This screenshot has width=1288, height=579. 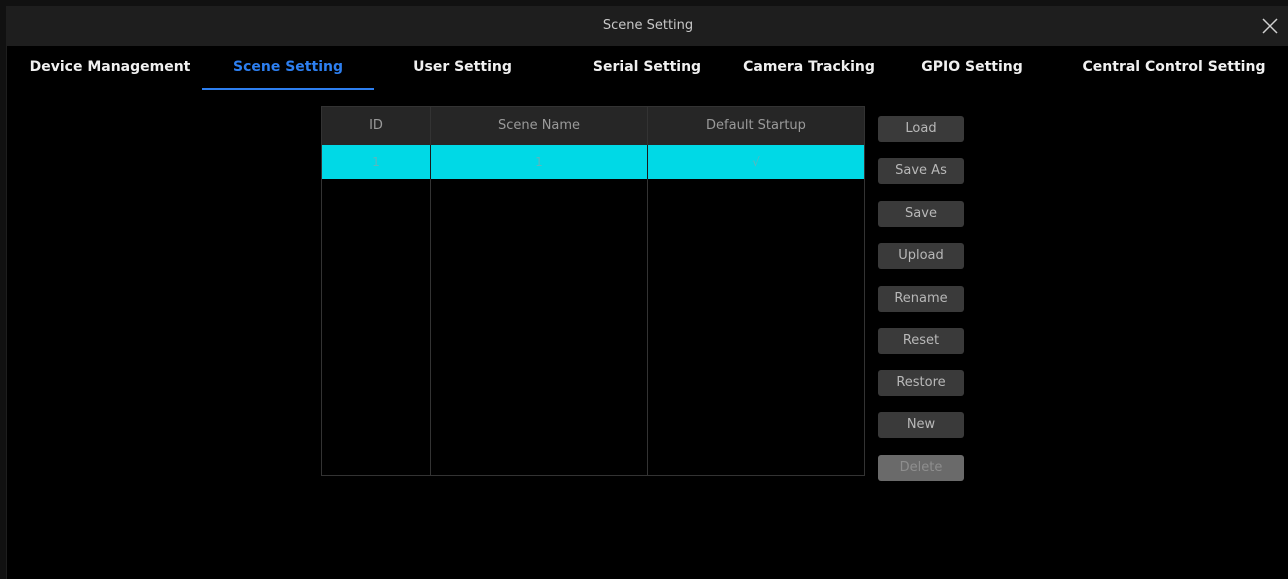 What do you see at coordinates (921, 129) in the screenshot?
I see `load-button: Load` at bounding box center [921, 129].